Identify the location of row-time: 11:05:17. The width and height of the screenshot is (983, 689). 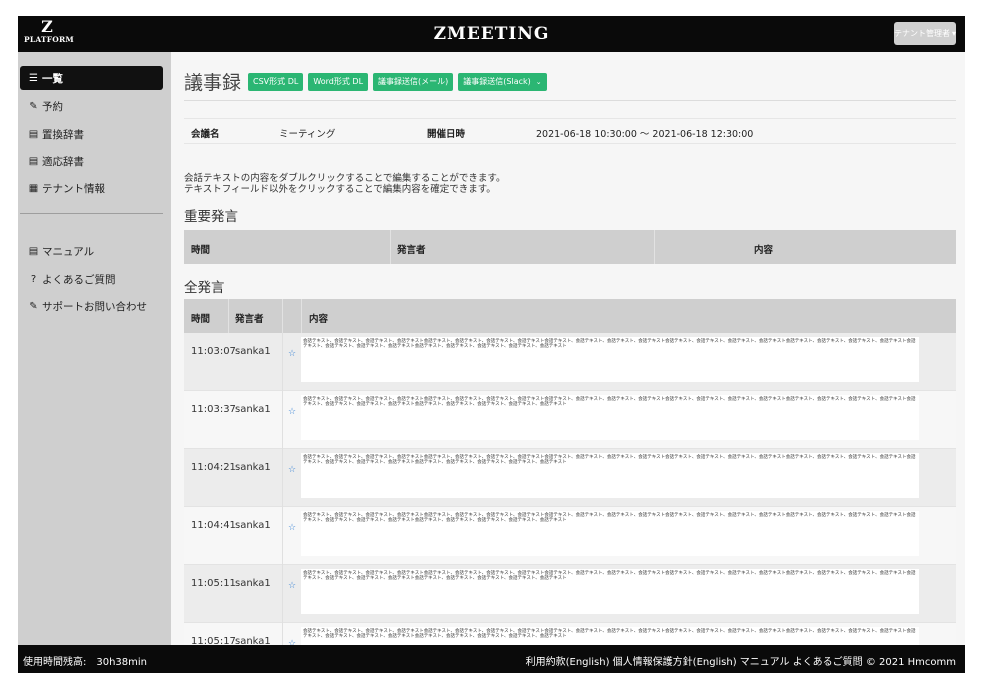
(213, 640).